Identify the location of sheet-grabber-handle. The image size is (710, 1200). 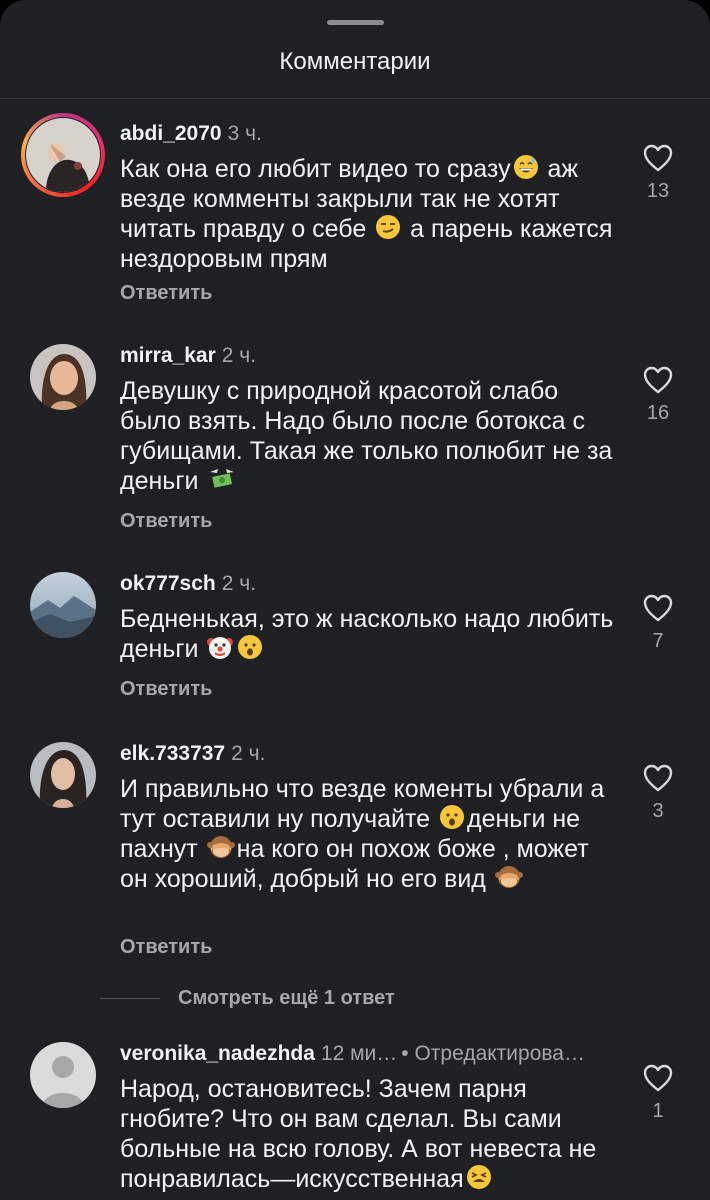
(355, 22).